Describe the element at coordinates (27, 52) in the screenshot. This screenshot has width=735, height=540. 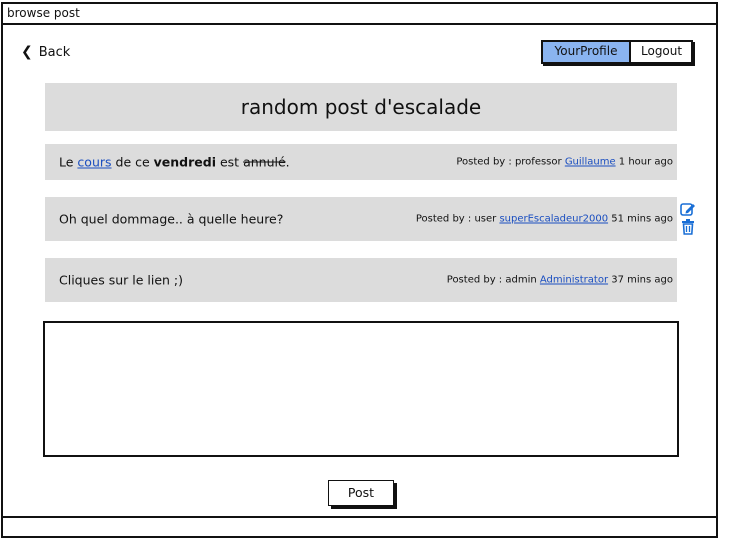
I see `chevron-left-icon: ❮` at that location.